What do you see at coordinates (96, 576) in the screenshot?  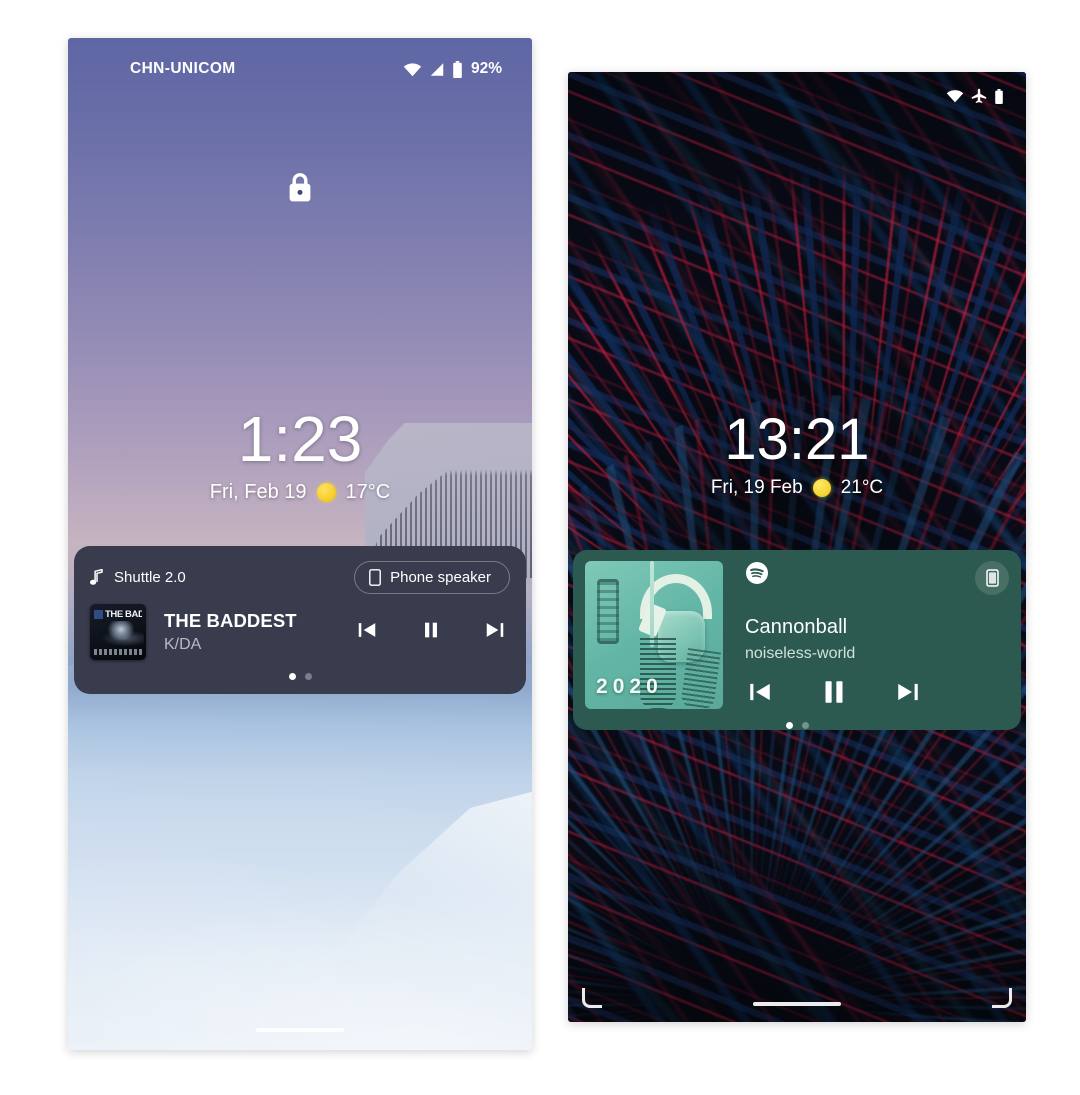 I see `music-note-icon` at bounding box center [96, 576].